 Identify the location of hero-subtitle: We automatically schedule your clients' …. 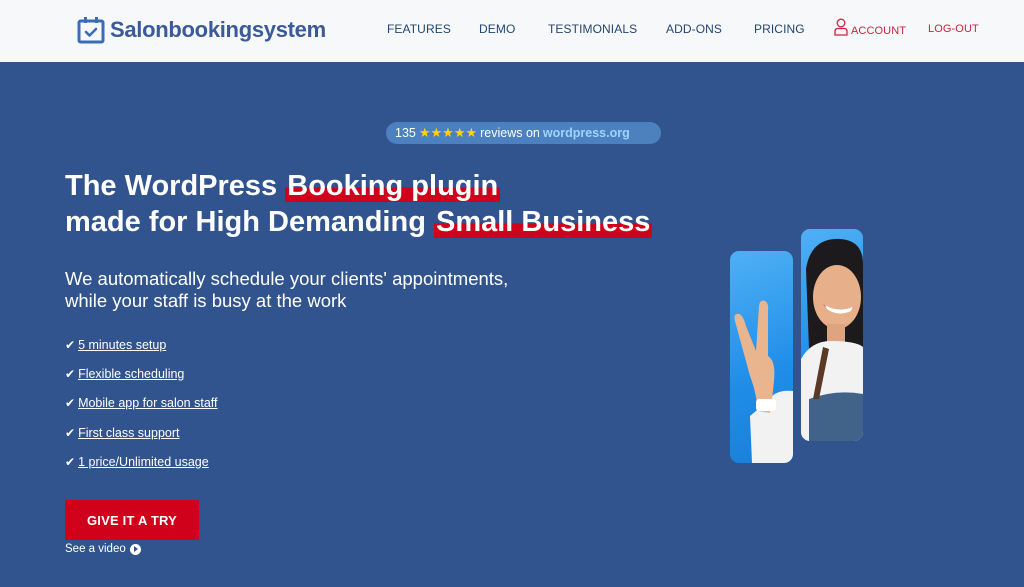
(286, 290).